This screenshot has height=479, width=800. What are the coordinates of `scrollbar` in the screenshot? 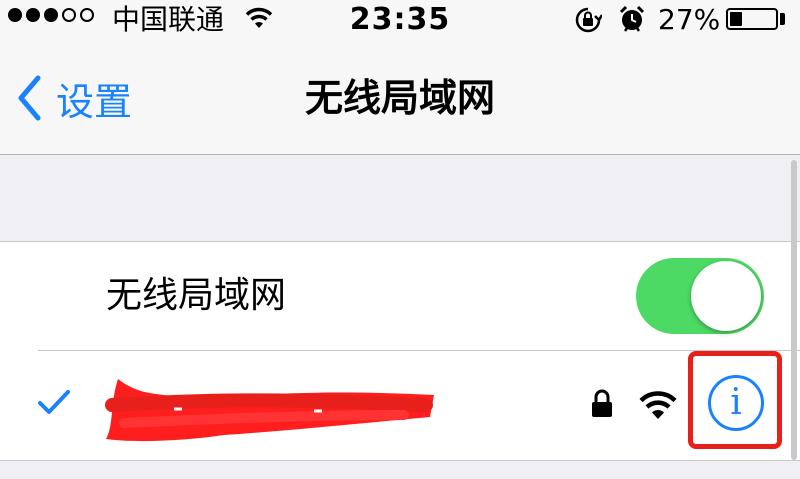 It's located at (794, 310).